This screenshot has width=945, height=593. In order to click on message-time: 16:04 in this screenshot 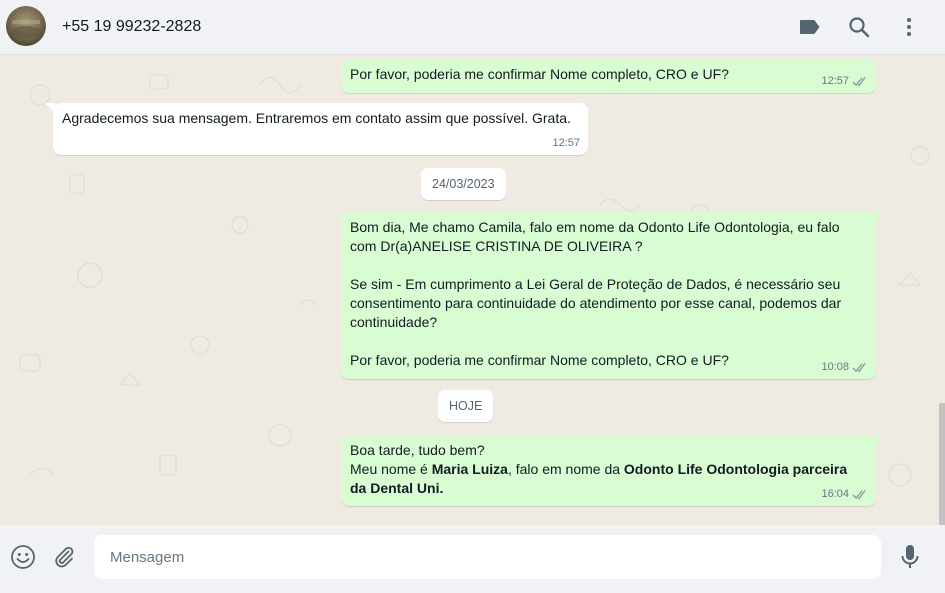, I will do `click(835, 494)`.